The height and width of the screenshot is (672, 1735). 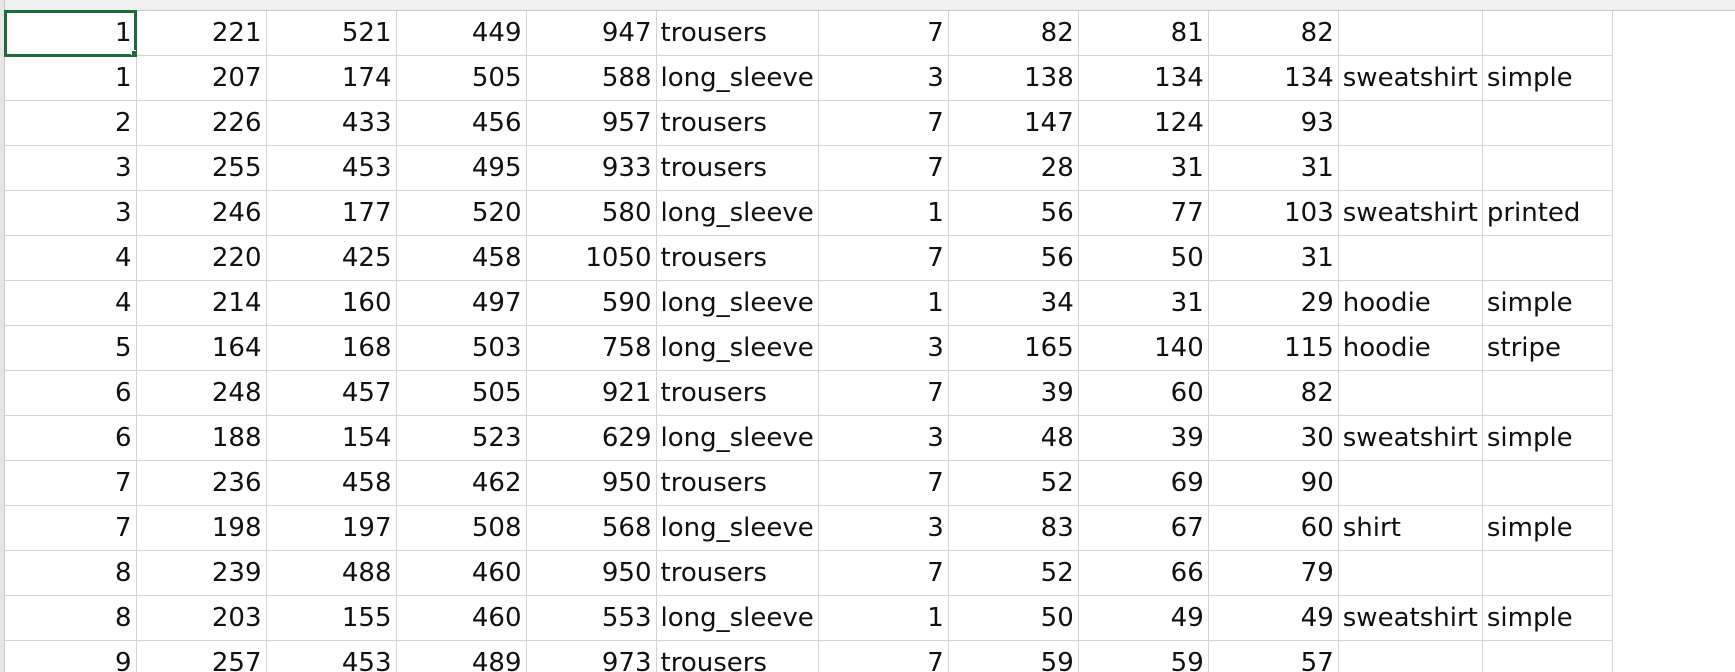 What do you see at coordinates (1013, 33) in the screenshot?
I see `cell: 82` at bounding box center [1013, 33].